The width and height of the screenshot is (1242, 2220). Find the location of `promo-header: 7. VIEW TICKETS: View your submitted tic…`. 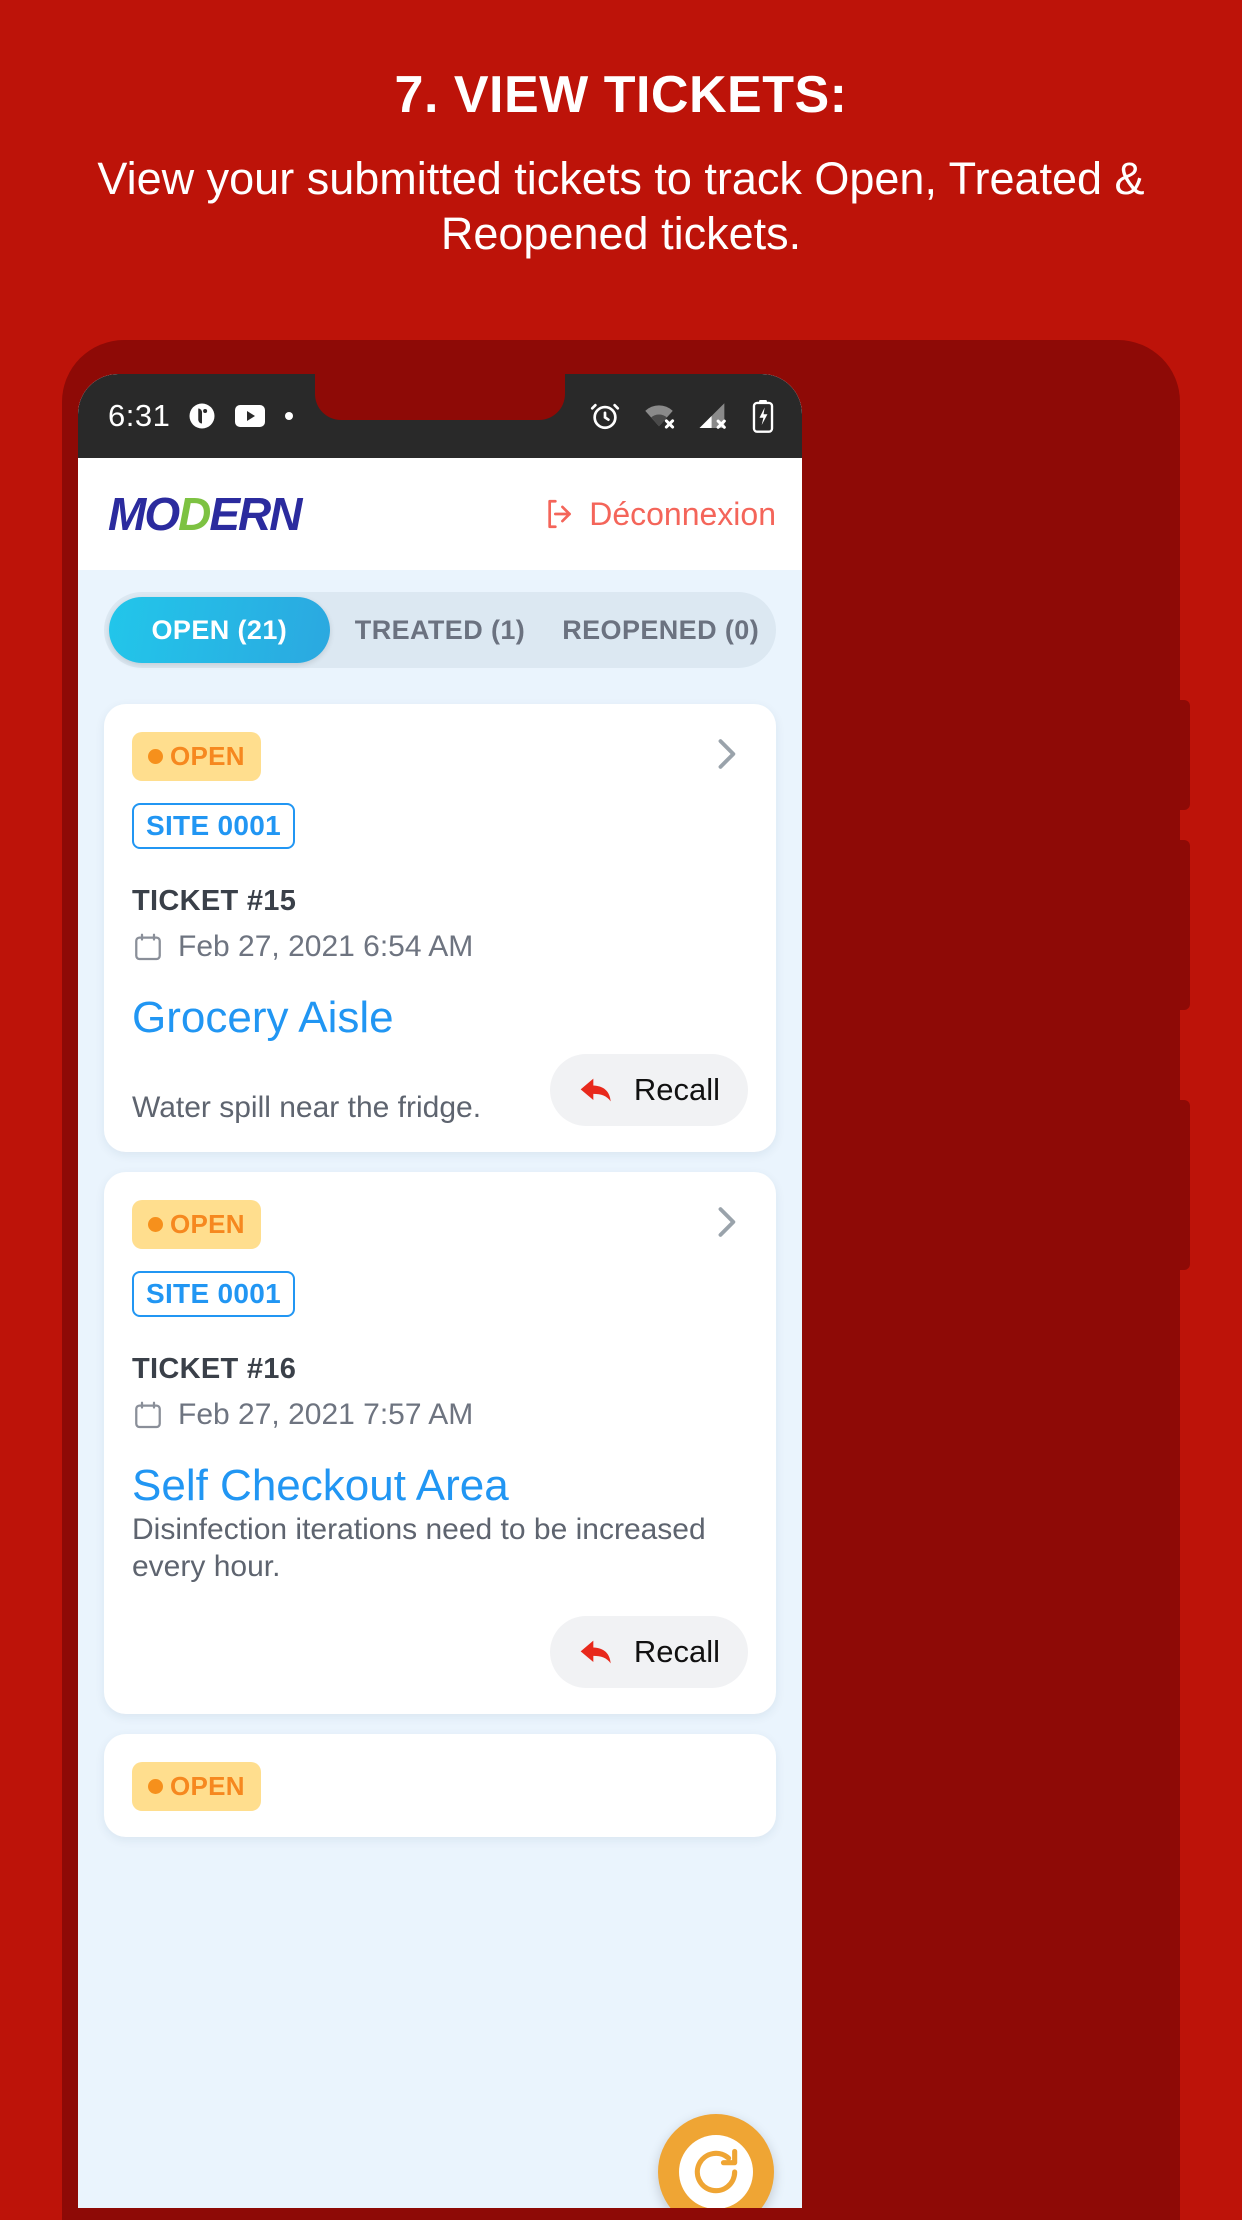

promo-header: 7. VIEW TICKETS: View your submitted tic… is located at coordinates (621, 131).